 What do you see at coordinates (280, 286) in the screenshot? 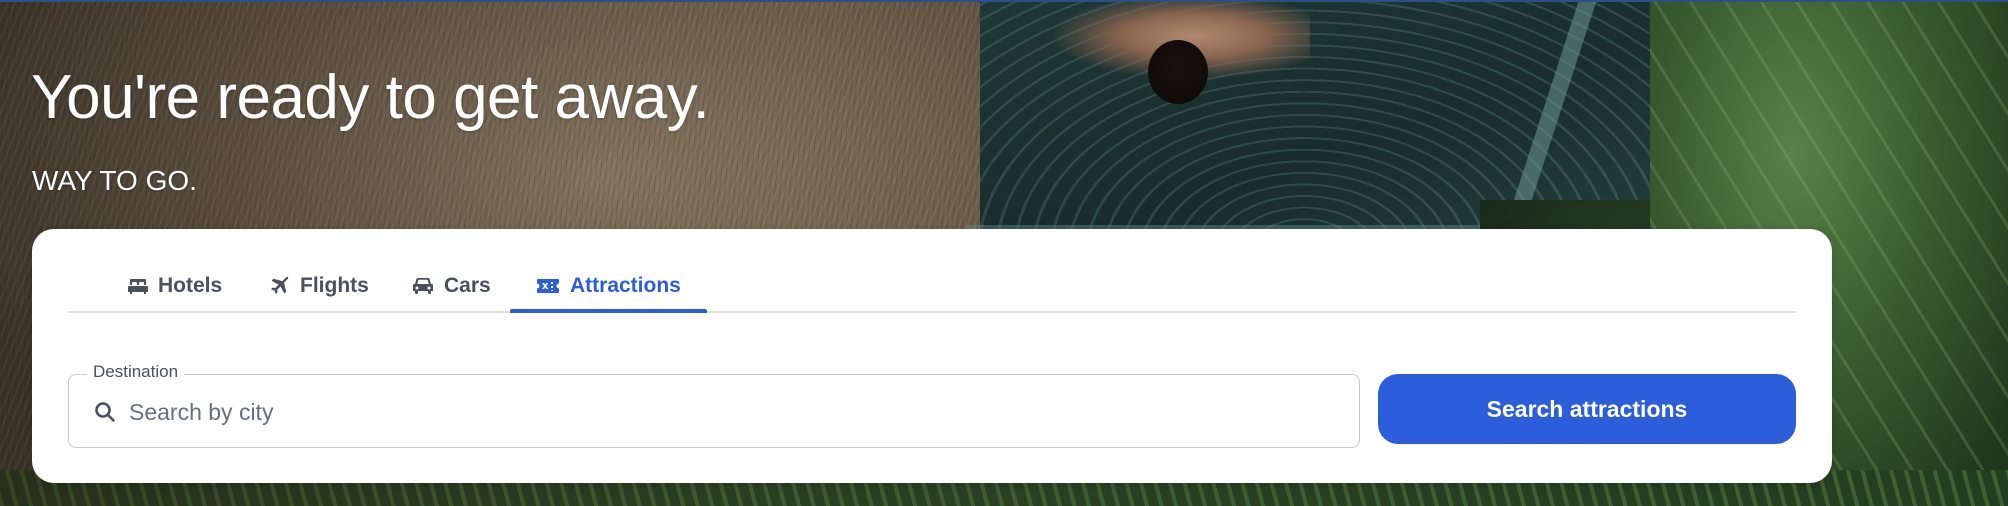
I see `airplane-icon` at bounding box center [280, 286].